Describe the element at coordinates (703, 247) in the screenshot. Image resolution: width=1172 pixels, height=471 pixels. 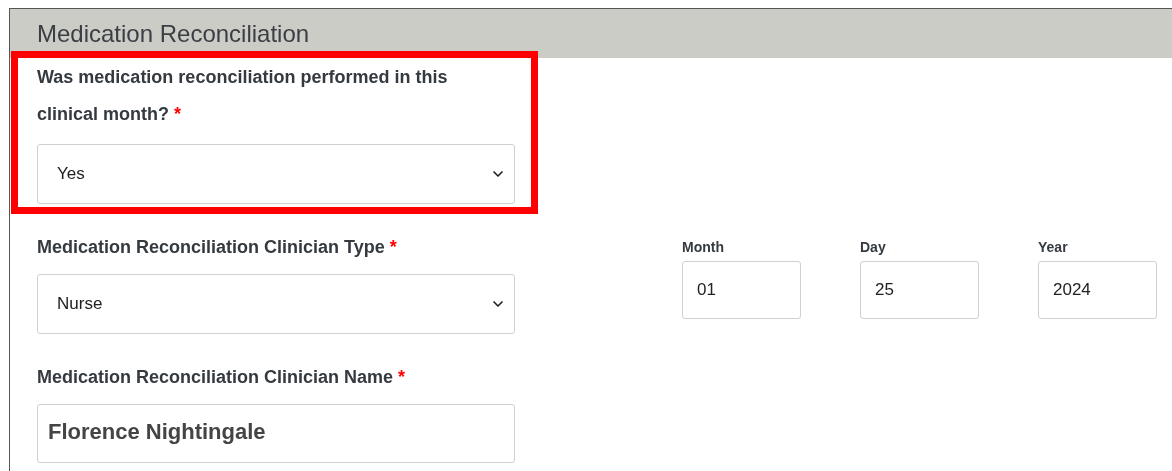
I see `date-label: Month` at that location.